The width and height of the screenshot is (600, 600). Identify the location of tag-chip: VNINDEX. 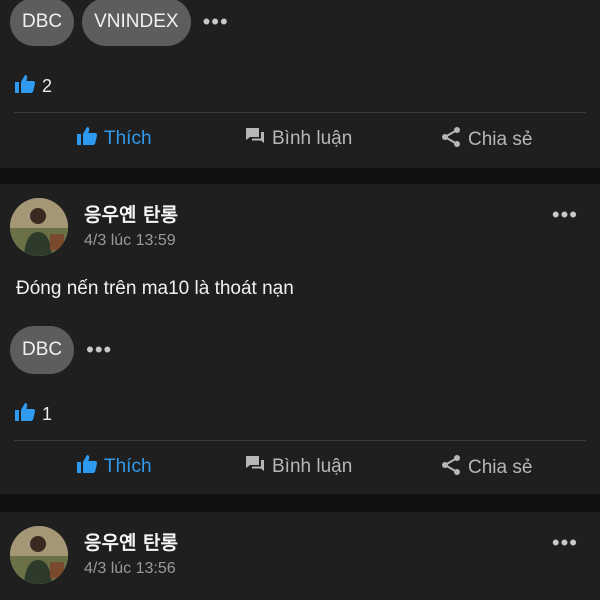
(136, 23).